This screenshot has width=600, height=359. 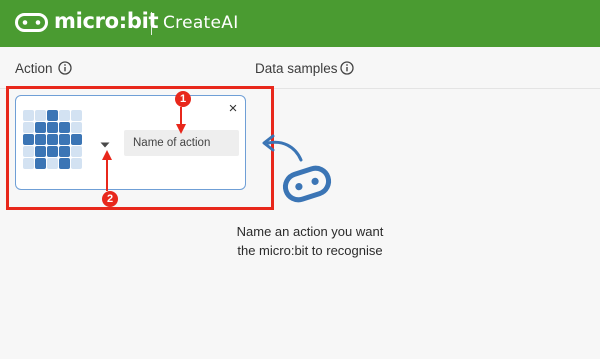 What do you see at coordinates (183, 99) in the screenshot?
I see `annotation-badge-1: 1` at bounding box center [183, 99].